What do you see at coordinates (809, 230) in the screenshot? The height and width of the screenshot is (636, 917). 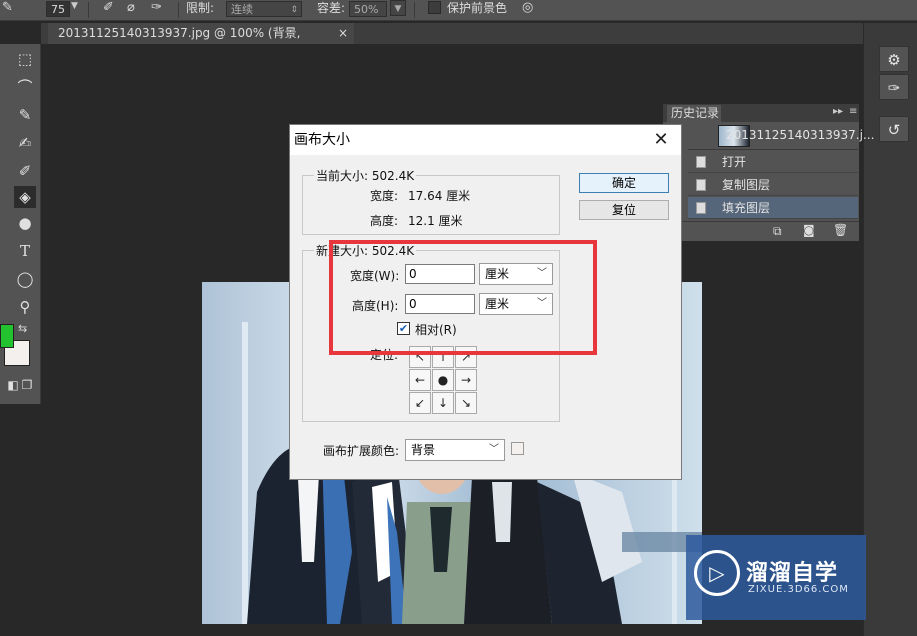 I see `camera-icon: ◙` at bounding box center [809, 230].